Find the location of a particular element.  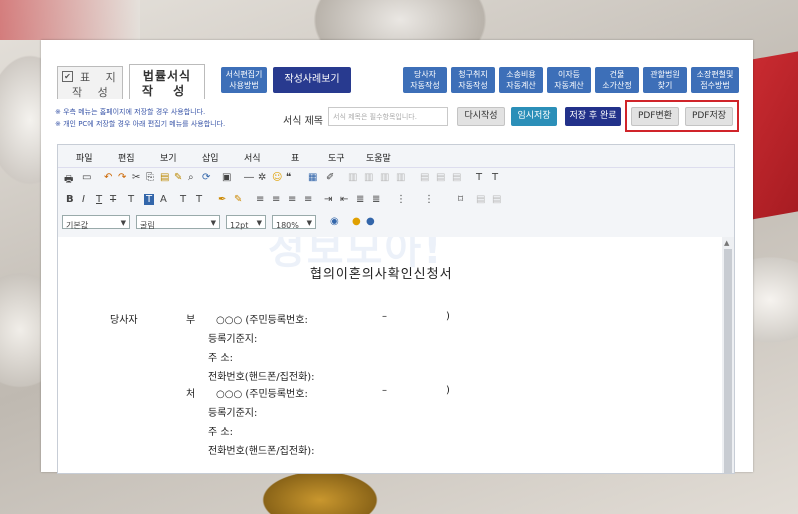

husband-id-dash: – is located at coordinates (384, 316).